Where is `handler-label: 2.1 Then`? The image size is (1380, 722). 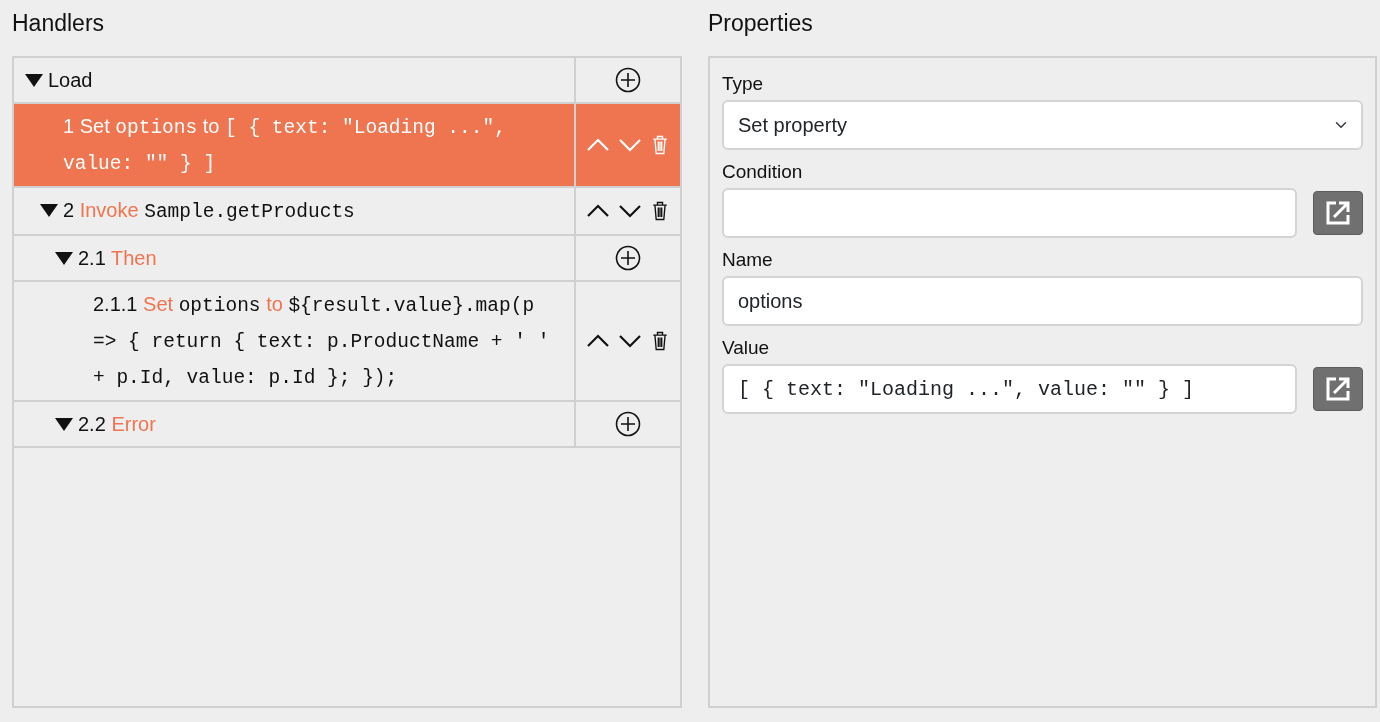
handler-label: 2.1 Then is located at coordinates (117, 258).